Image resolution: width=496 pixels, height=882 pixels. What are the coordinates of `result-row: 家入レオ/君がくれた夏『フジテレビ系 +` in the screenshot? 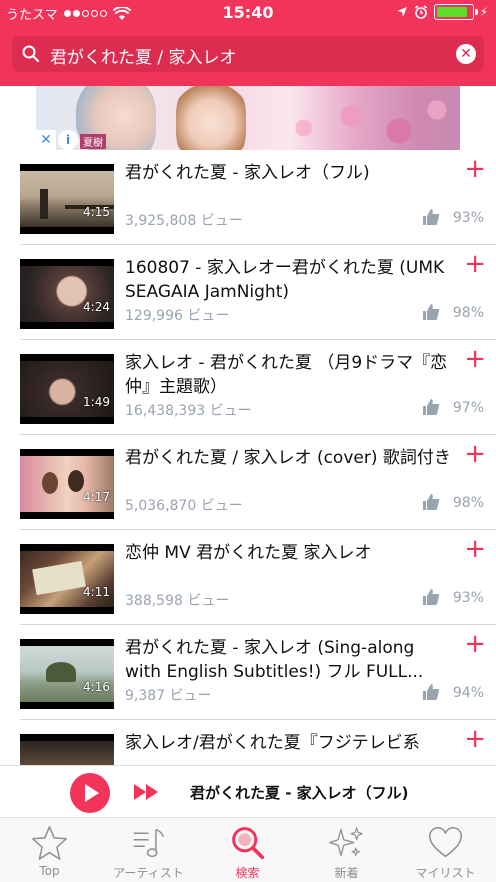 It's located at (248, 742).